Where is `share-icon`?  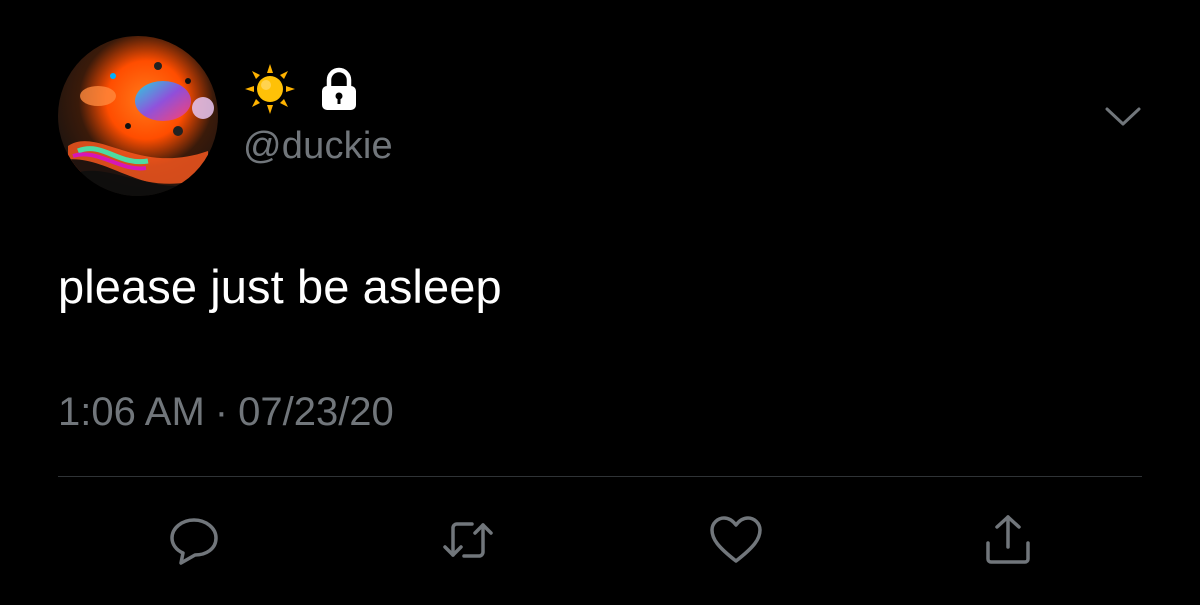 share-icon is located at coordinates (1008, 540).